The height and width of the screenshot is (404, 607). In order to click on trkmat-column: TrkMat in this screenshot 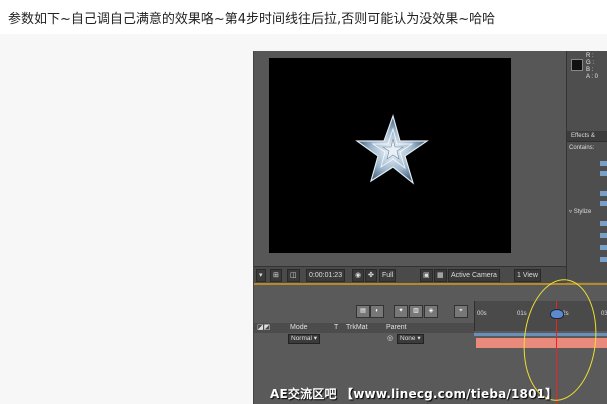, I will do `click(357, 327)`.